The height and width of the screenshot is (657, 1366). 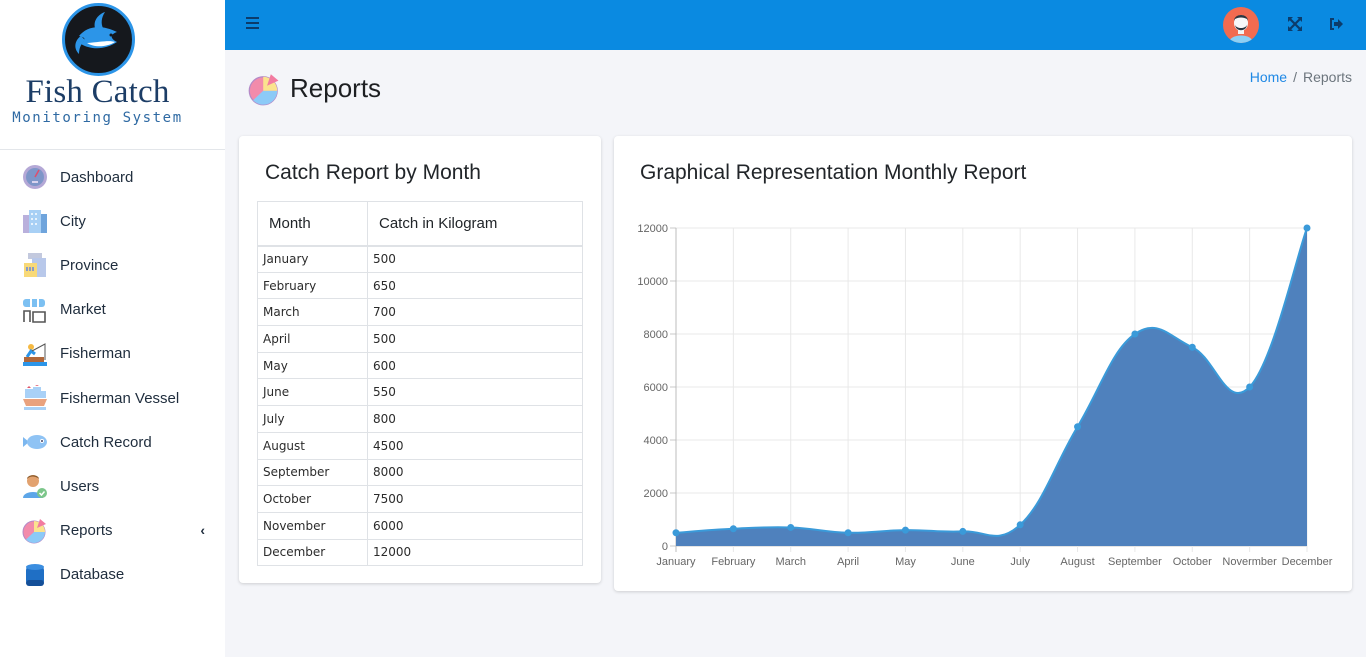 I want to click on y-tick-label: 6000, so click(x=656, y=388).